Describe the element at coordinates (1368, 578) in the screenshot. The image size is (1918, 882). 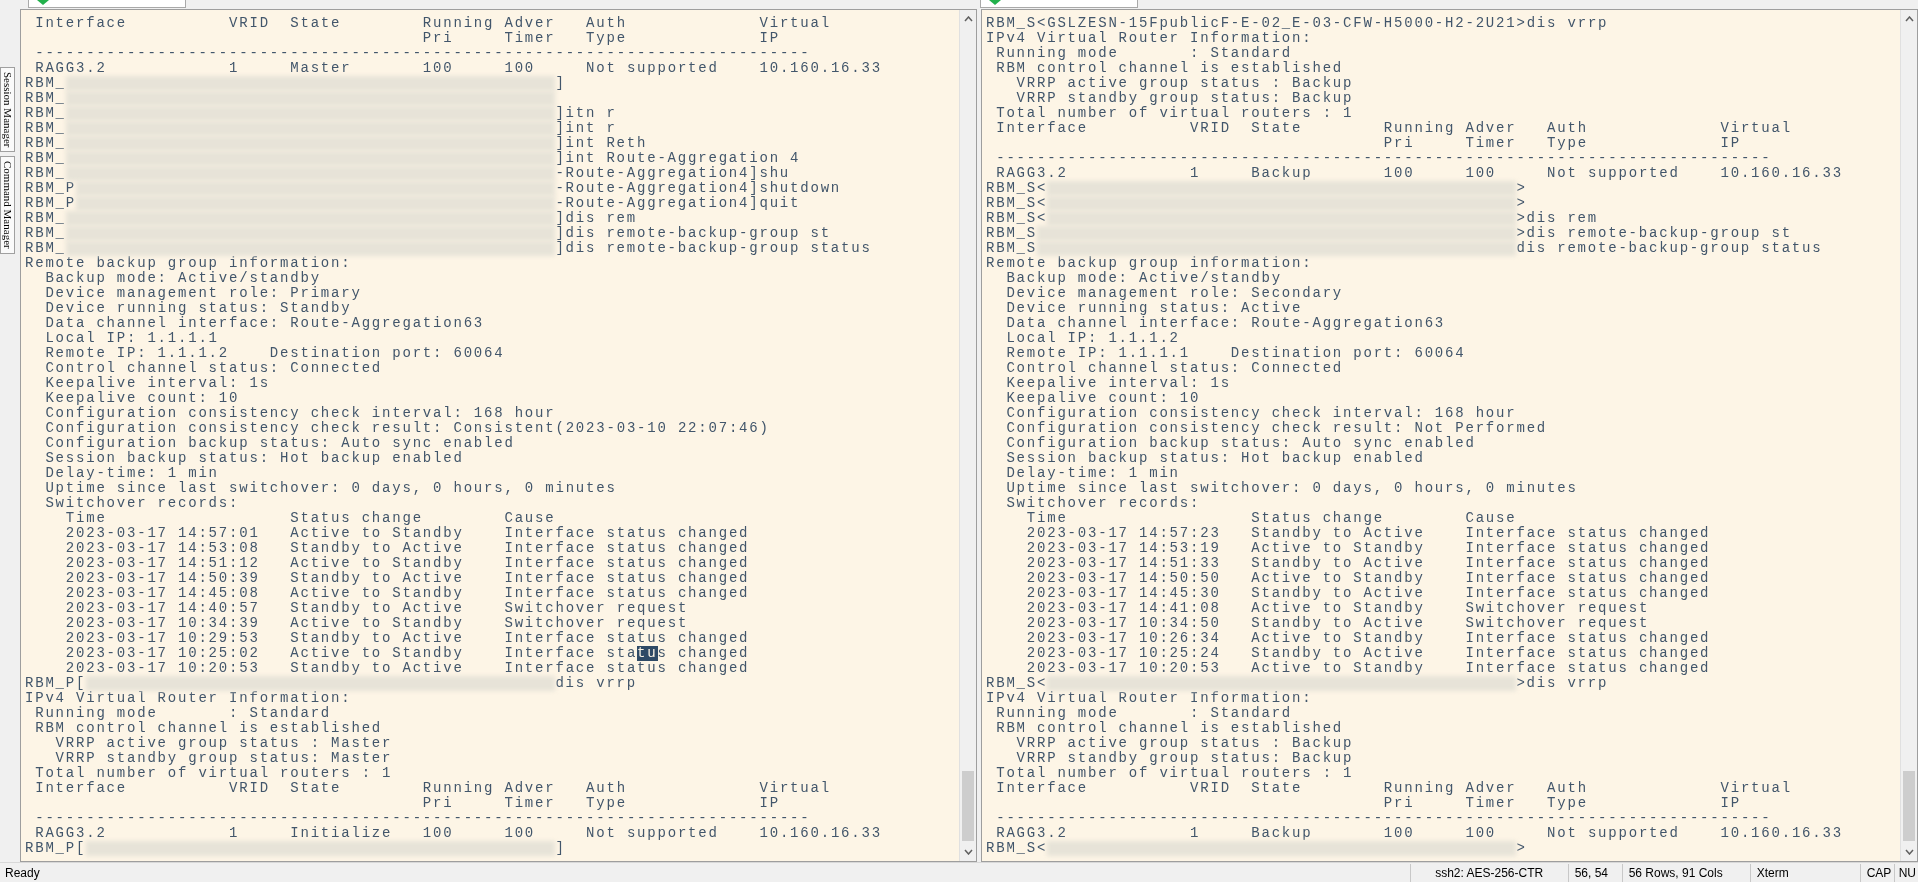
I see `terminal-line: 2023-03-17 14:50:50 Active to Standby Interface status changed` at that location.